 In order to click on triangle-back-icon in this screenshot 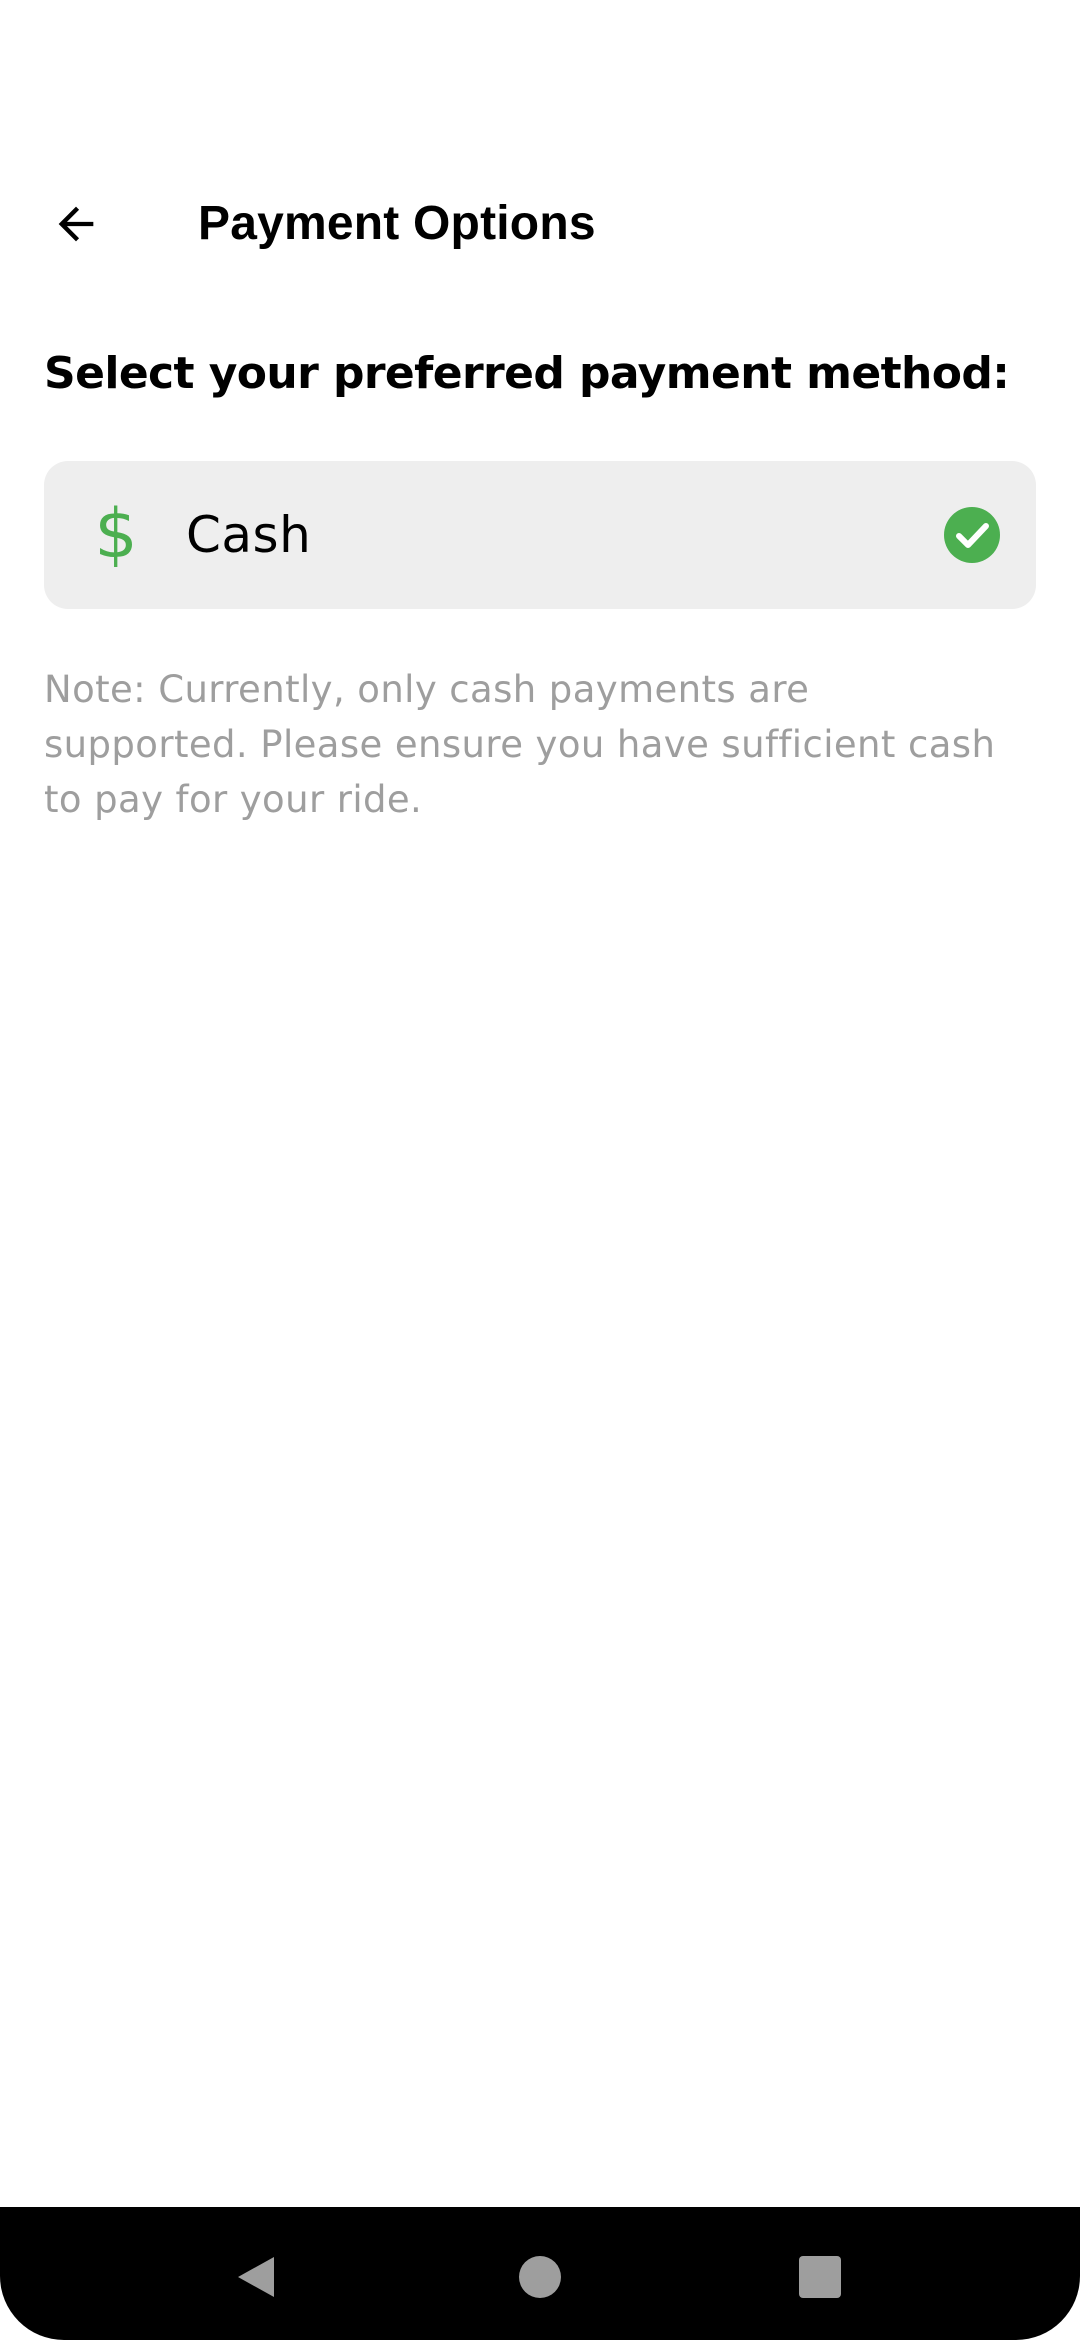, I will do `click(256, 2277)`.